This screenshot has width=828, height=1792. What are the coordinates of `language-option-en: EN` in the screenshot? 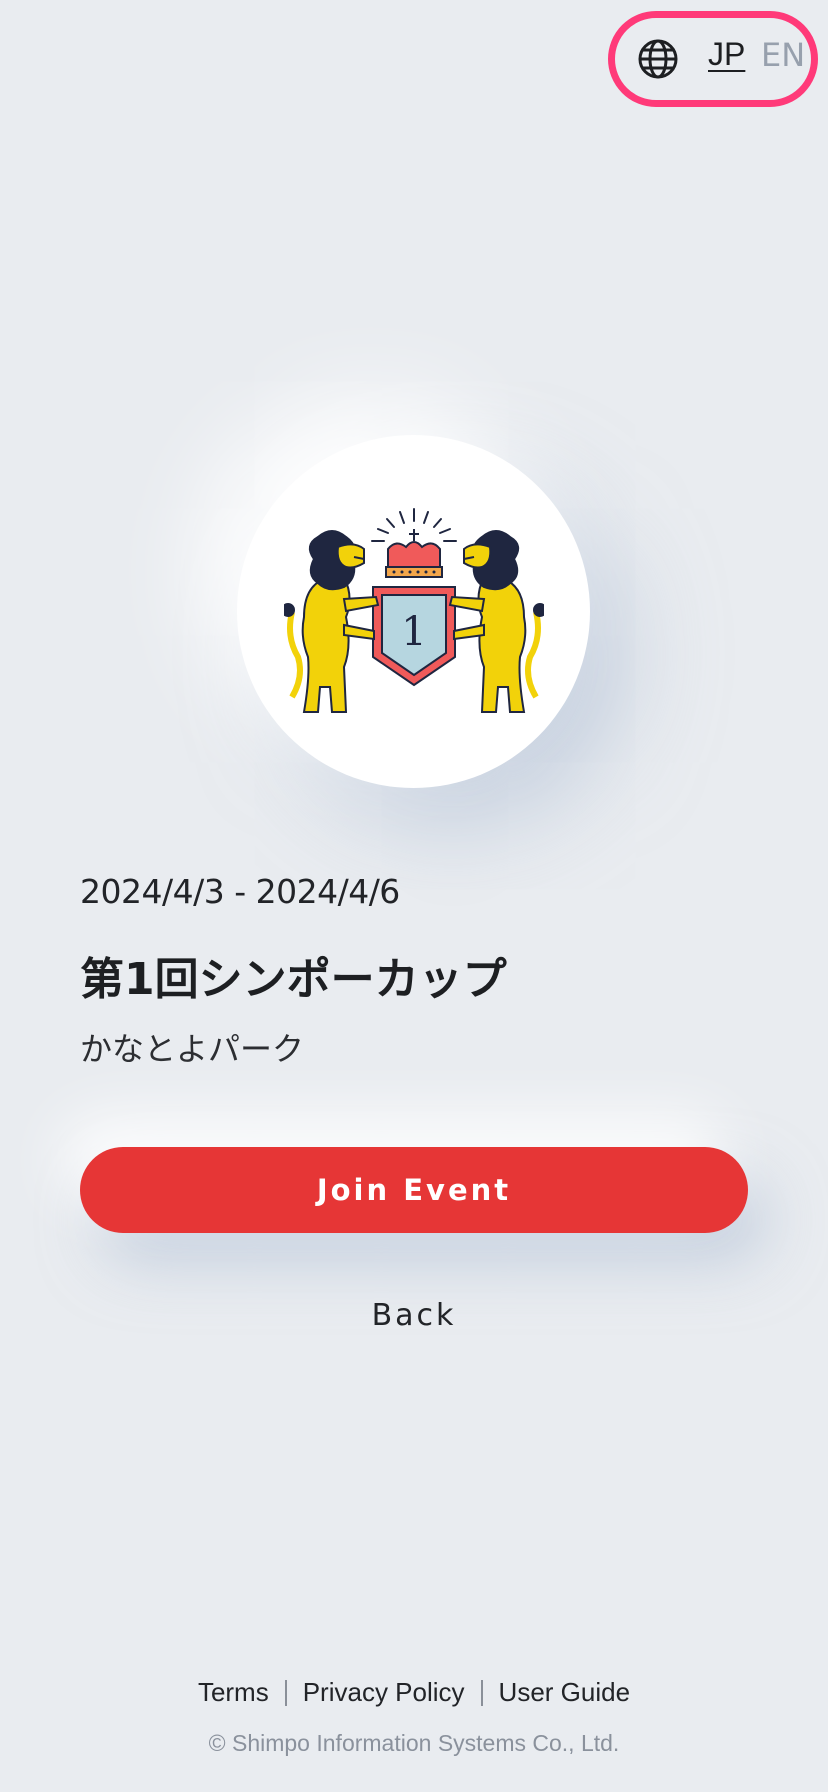 It's located at (783, 55).